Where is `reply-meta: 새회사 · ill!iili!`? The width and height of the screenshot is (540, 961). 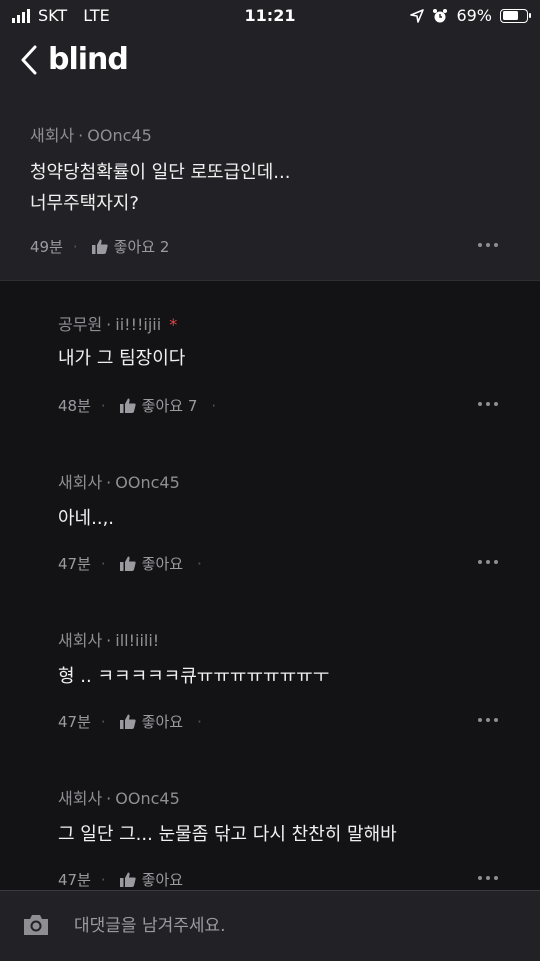 reply-meta: 새회사 · ill!iili! is located at coordinates (108, 639).